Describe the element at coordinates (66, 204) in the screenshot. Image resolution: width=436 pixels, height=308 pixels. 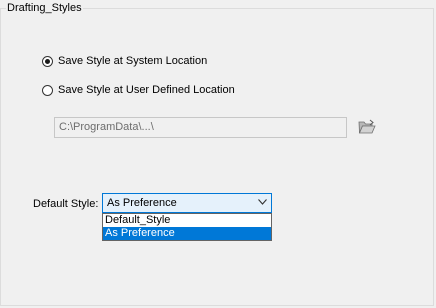
I see `default-style-label: Default Style:` at that location.